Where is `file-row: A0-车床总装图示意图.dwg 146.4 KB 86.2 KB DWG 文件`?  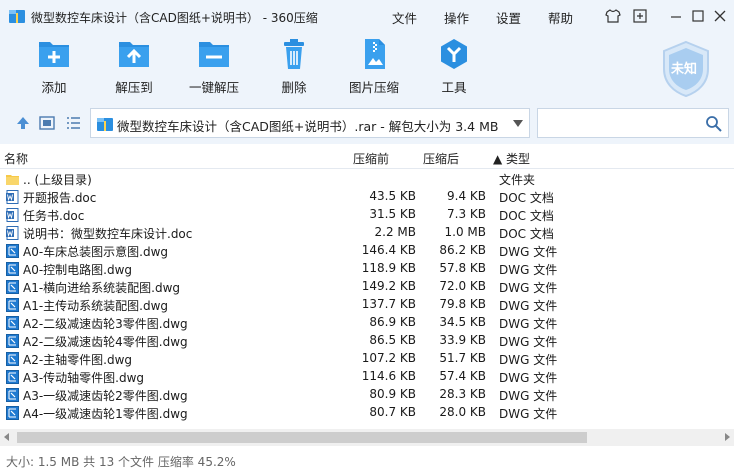
file-row: A0-车床总装图示意图.dwg 146.4 KB 86.2 KB DWG 文件 is located at coordinates (367, 251).